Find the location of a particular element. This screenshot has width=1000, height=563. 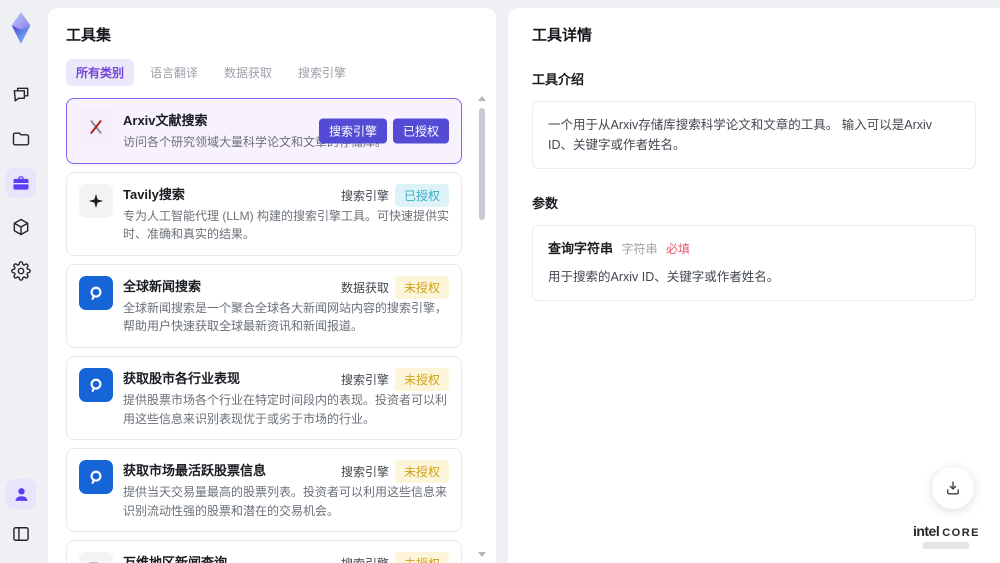

tavily-star-icon is located at coordinates (96, 200).